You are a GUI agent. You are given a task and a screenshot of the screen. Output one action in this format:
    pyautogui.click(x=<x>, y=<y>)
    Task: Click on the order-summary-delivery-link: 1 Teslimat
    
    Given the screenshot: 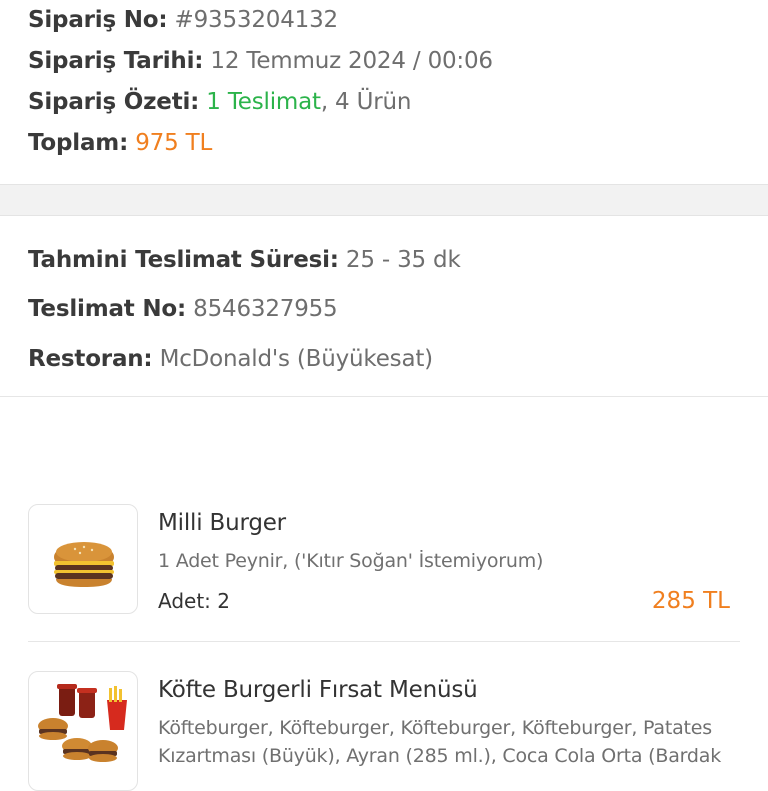 What is the action you would take?
    pyautogui.click(x=263, y=102)
    